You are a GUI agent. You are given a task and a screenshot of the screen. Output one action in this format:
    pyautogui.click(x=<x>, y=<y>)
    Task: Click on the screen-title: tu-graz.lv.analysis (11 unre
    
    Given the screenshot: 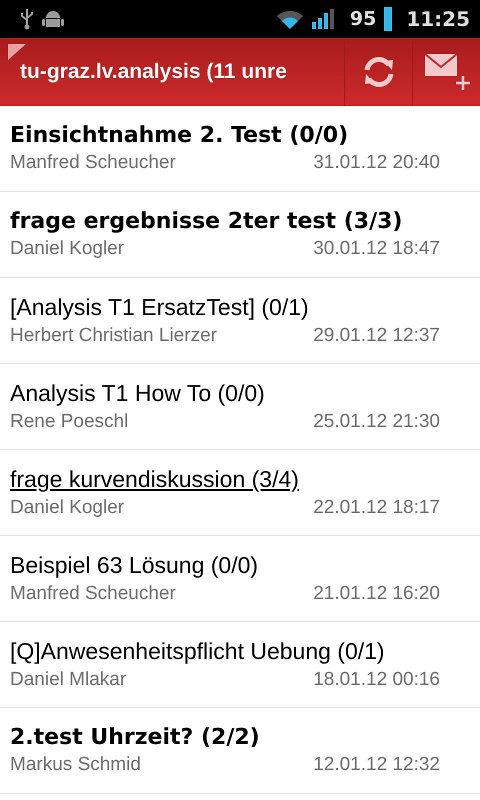 What is the action you would take?
    pyautogui.click(x=153, y=72)
    